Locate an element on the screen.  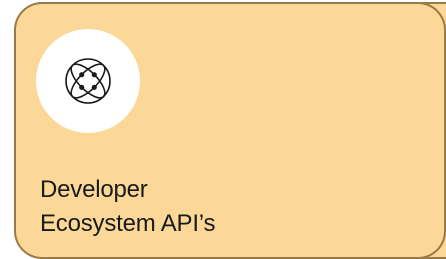
atom-network-icon is located at coordinates (88, 81).